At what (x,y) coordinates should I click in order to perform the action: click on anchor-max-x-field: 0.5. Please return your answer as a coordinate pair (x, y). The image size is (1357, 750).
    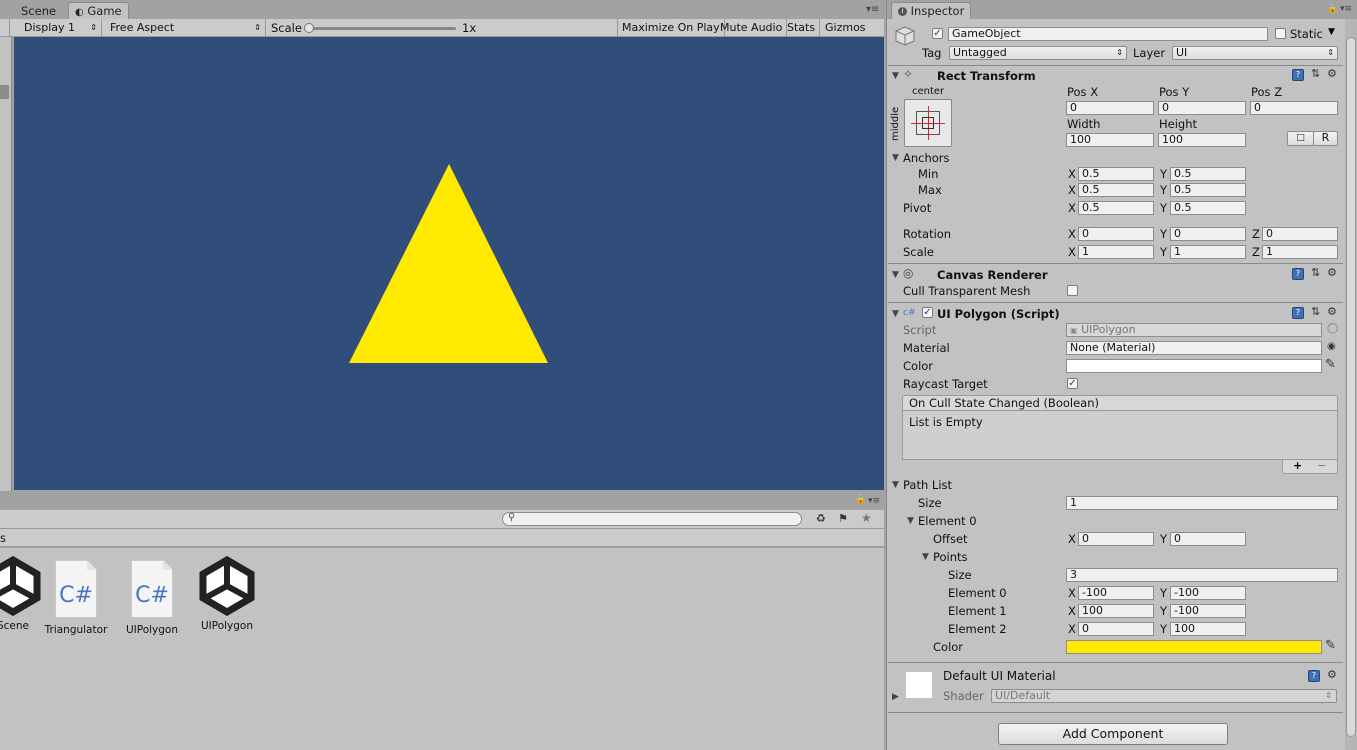
    Looking at the image, I should click on (1116, 190).